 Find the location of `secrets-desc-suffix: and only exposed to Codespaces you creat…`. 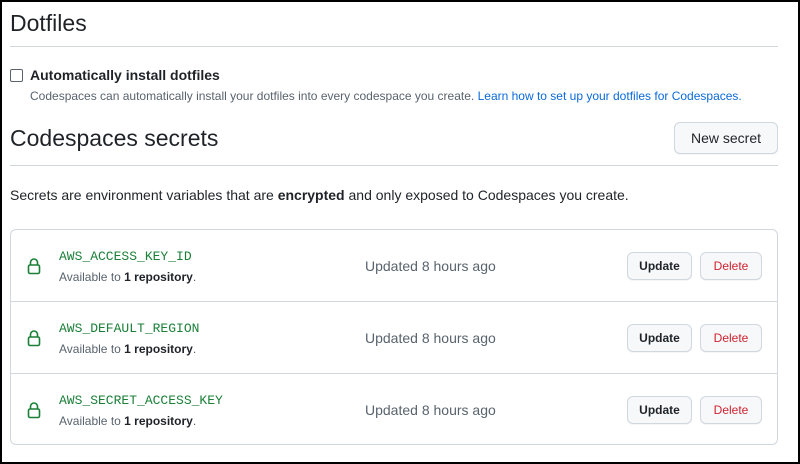

secrets-desc-suffix: and only exposed to Codespaces you creat… is located at coordinates (486, 195).